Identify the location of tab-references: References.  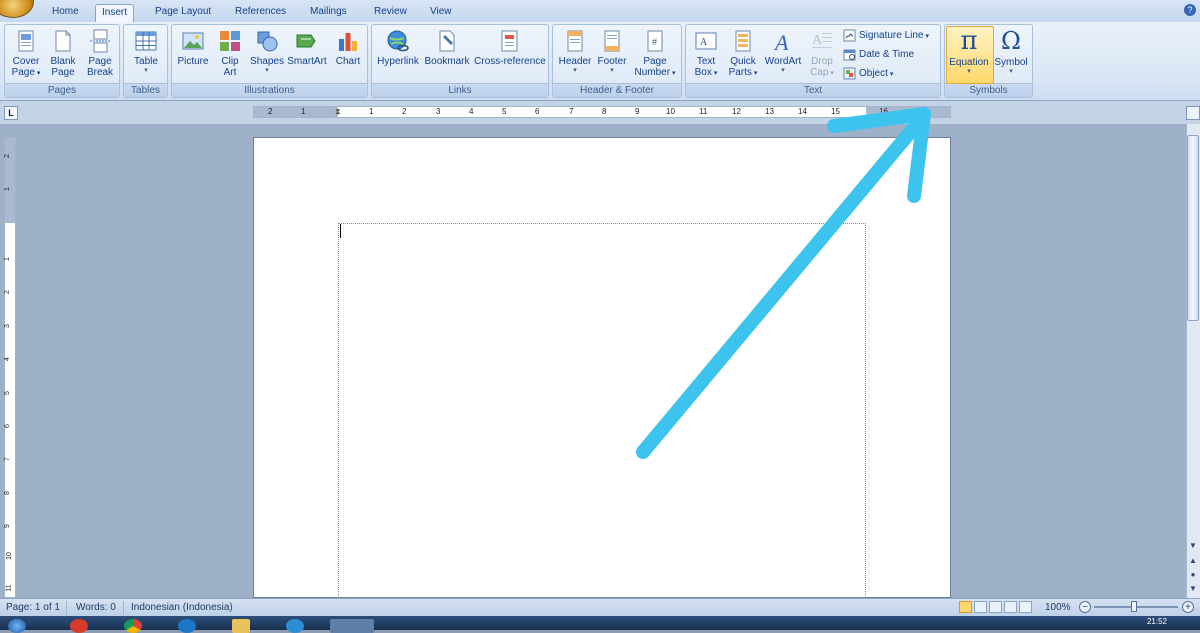
(260, 13).